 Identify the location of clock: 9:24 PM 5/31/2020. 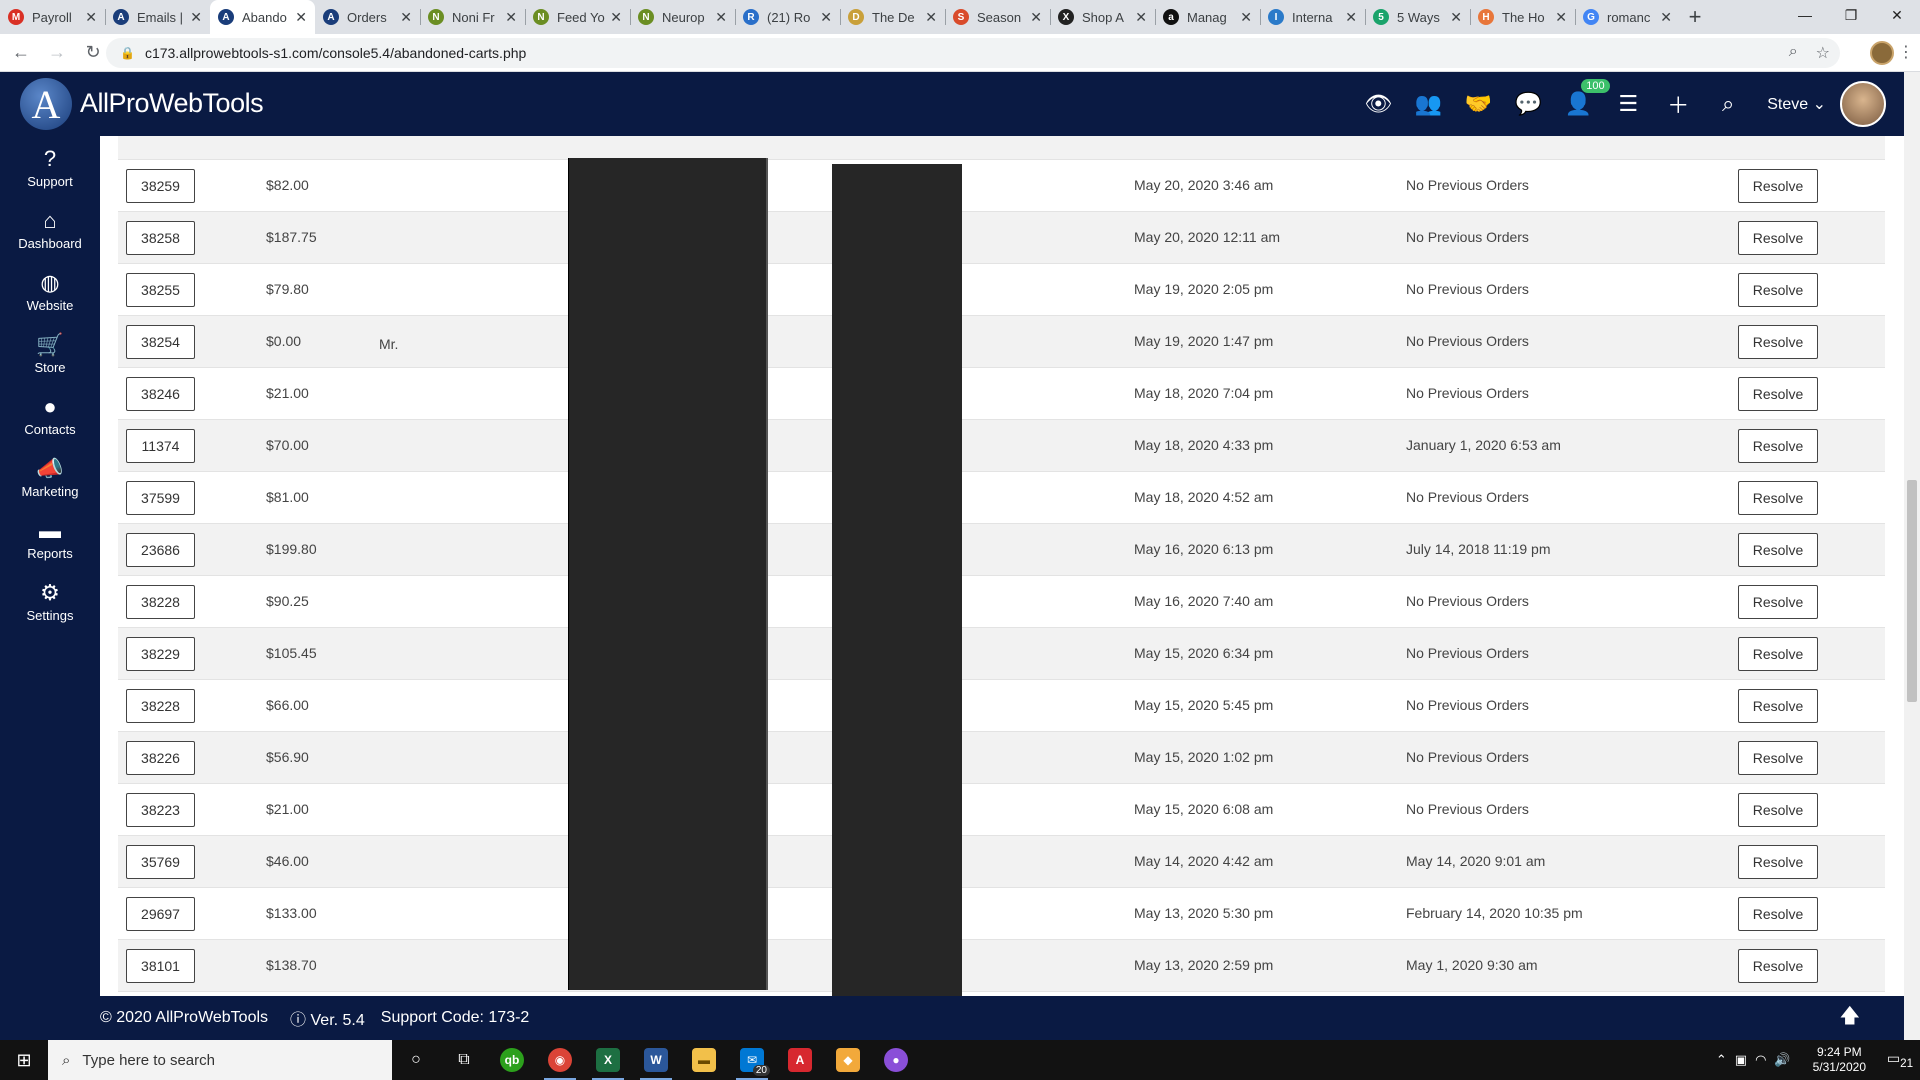
(1839, 1060).